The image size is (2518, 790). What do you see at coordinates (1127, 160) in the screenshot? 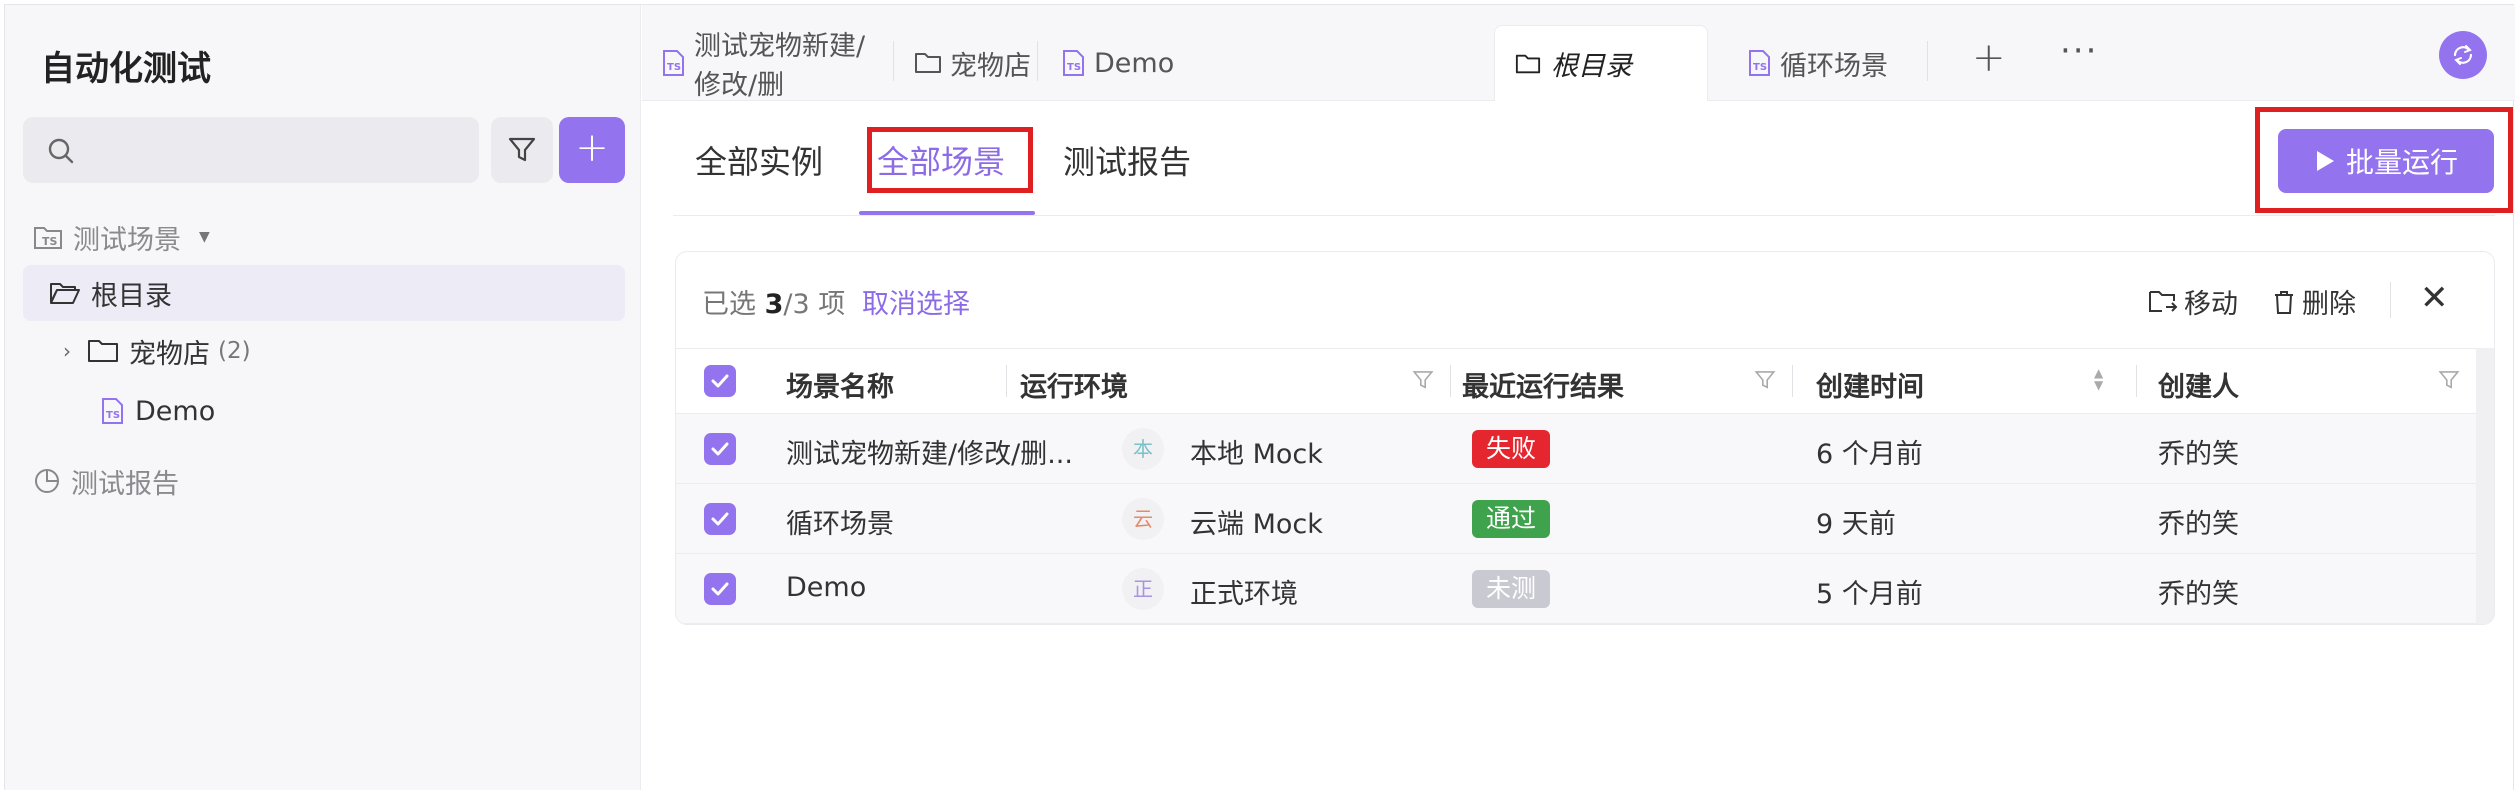
I see `subtab-test-reports: 测试报告` at bounding box center [1127, 160].